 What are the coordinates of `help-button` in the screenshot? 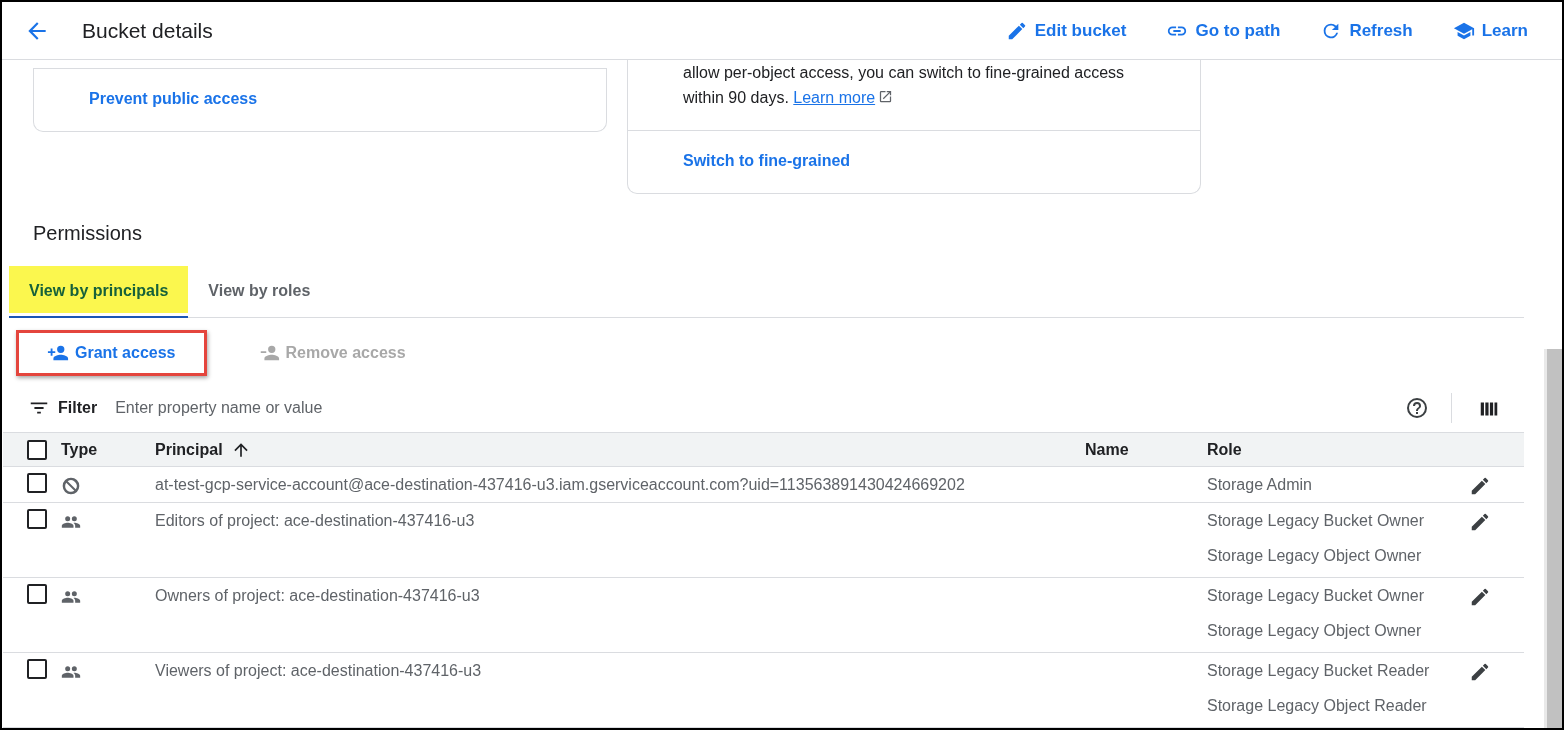 It's located at (1417, 408).